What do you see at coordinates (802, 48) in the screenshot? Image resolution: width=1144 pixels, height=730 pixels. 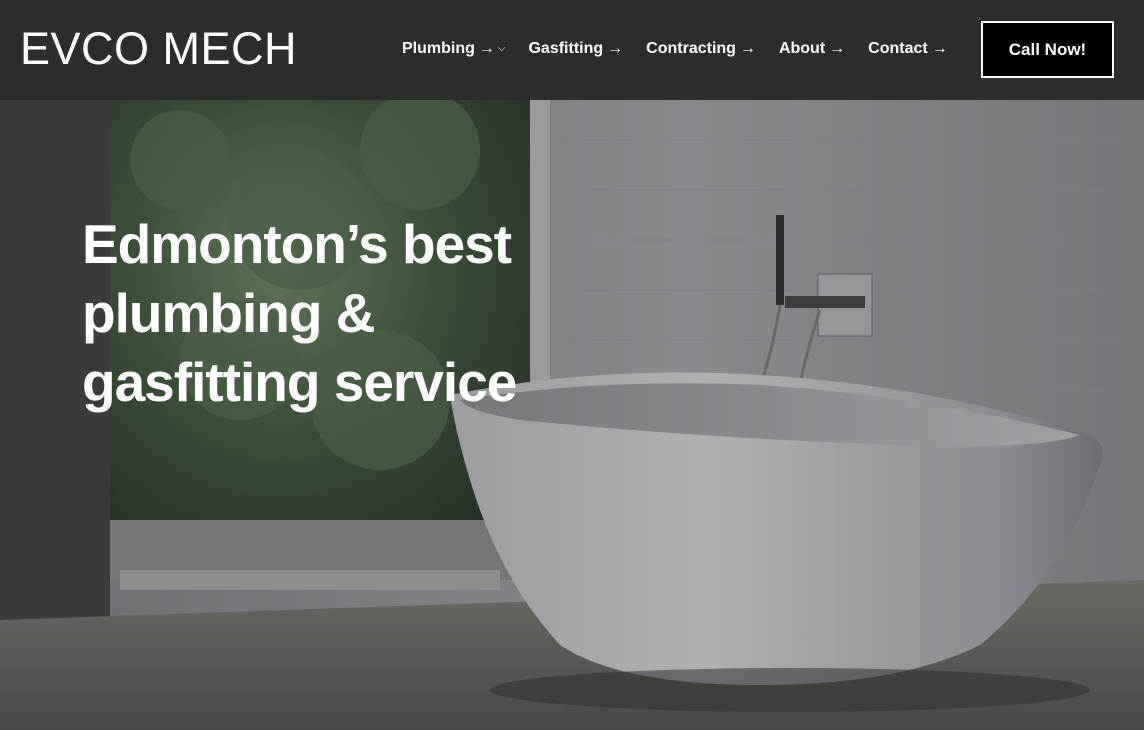 I see `nav-label: About` at bounding box center [802, 48].